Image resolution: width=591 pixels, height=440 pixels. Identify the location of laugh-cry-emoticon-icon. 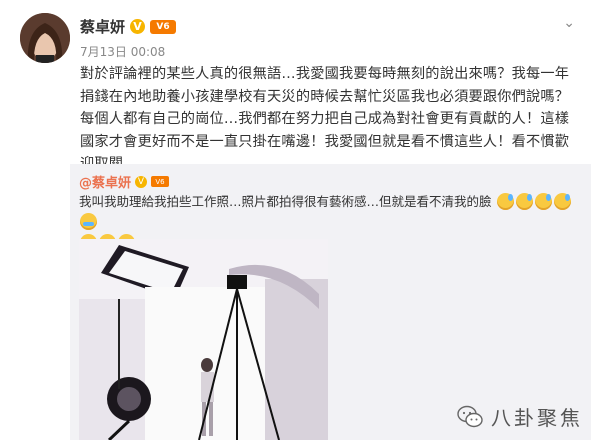
(88, 221).